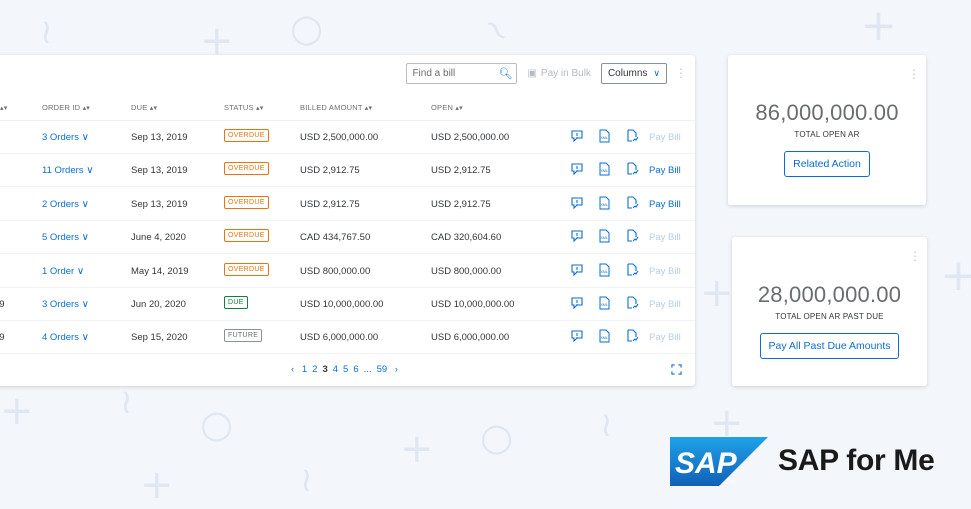 The image size is (971, 509). I want to click on search-placeholder: Find a bill, so click(434, 73).